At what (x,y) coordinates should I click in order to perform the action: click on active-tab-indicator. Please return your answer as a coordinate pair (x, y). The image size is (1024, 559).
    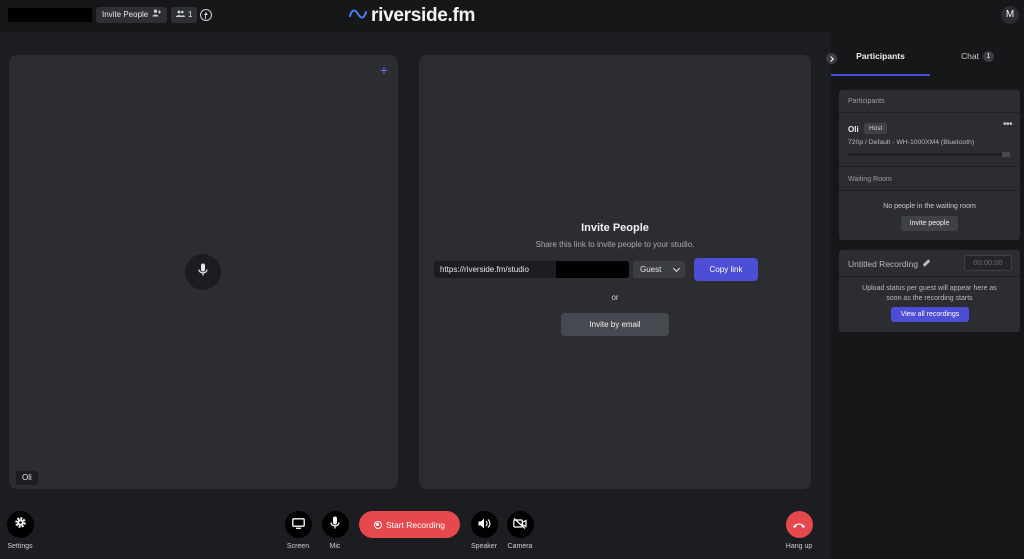
    Looking at the image, I should click on (880, 75).